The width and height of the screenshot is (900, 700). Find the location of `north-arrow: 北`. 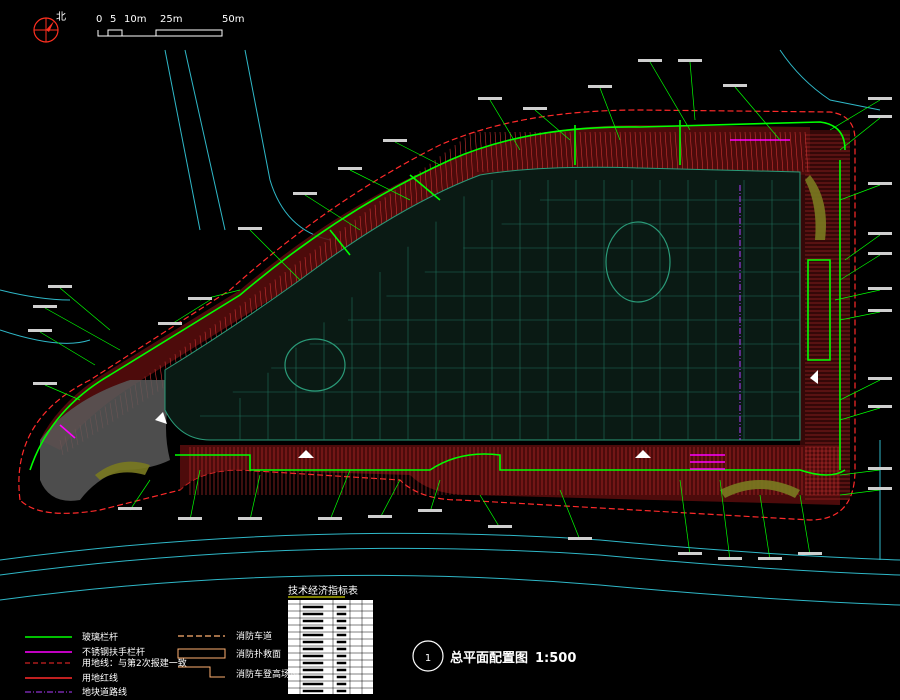

north-arrow: 北 is located at coordinates (49, 27).